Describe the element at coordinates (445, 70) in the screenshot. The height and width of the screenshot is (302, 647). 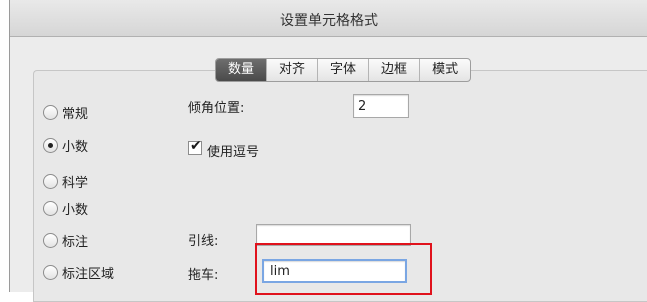
I see `tab-pattern: 模式` at that location.